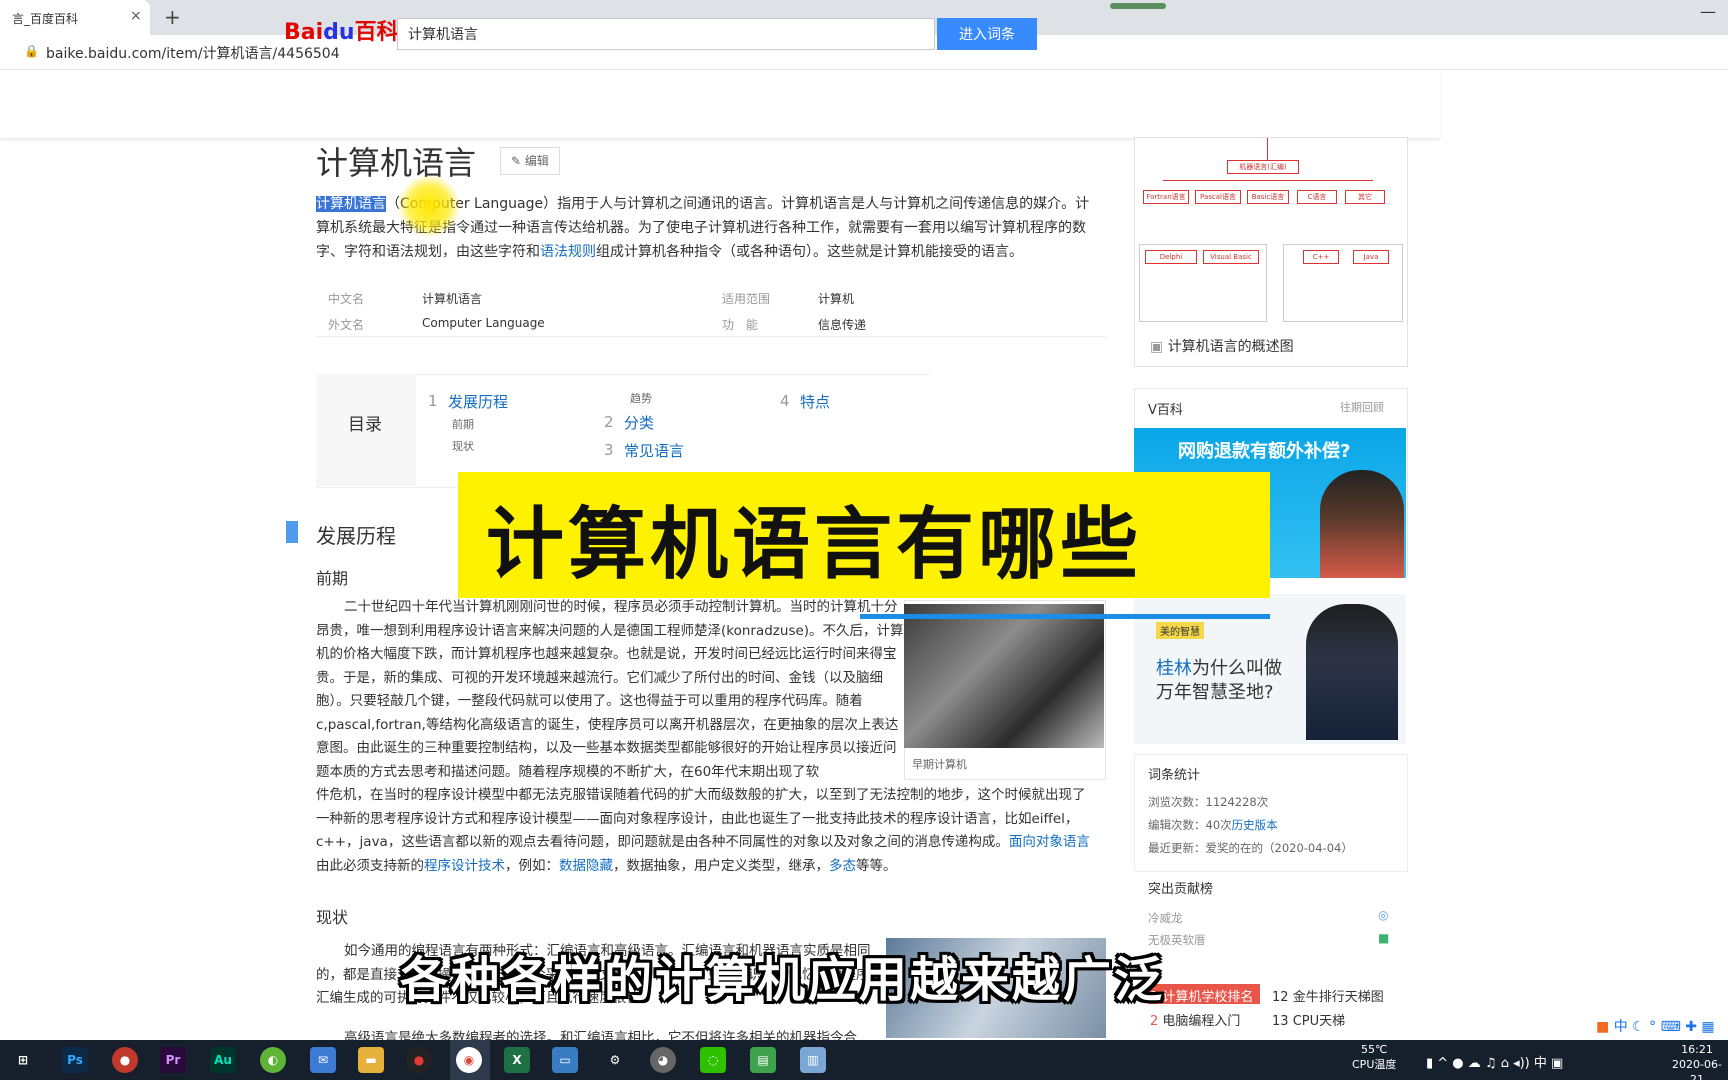 Image resolution: width=1728 pixels, height=1087 pixels. What do you see at coordinates (341, 30) in the screenshot?
I see `baidu-baike-logo: Baidu百科` at bounding box center [341, 30].